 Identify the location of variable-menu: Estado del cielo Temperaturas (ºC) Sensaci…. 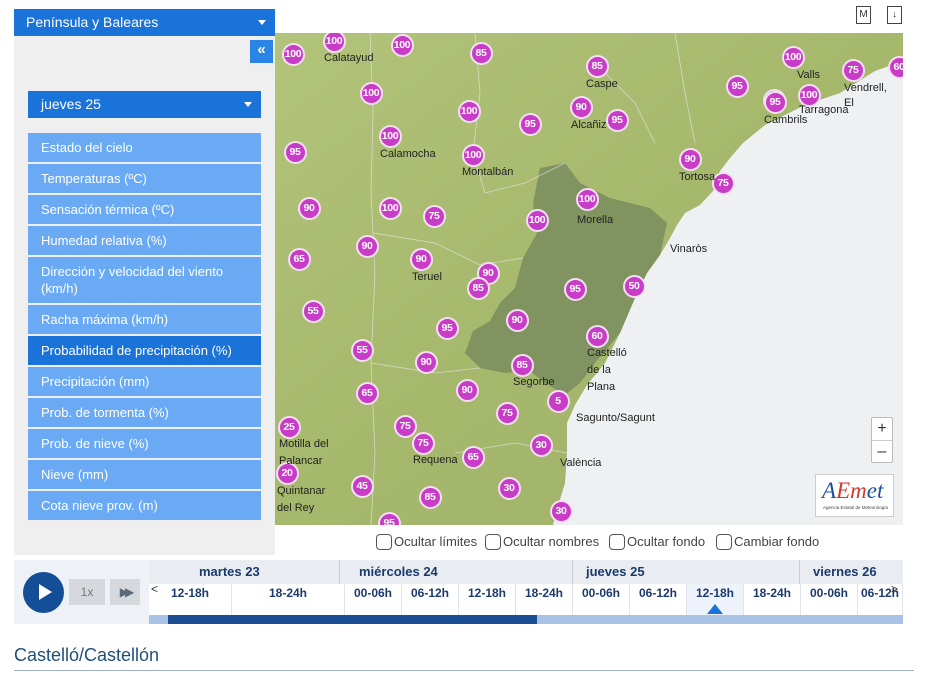
(144, 327).